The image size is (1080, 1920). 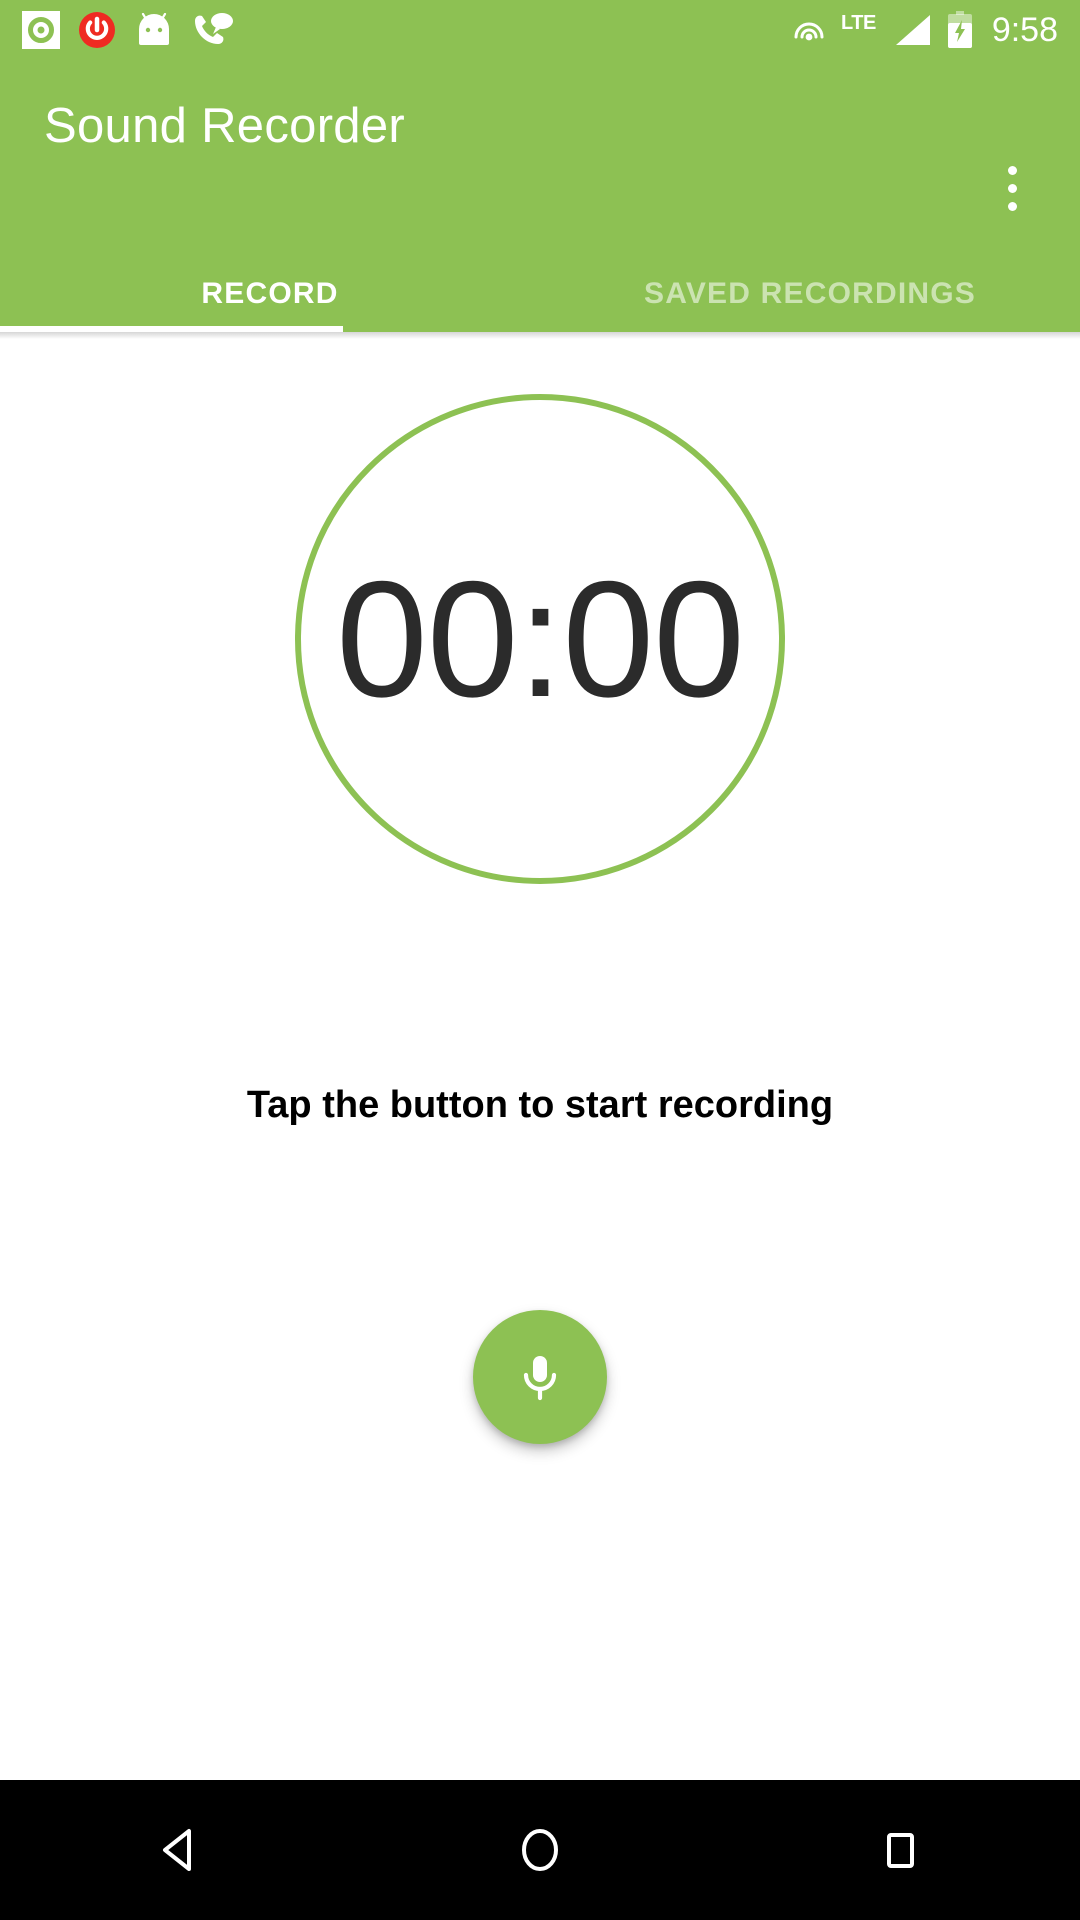 I want to click on recents-square-icon, so click(x=900, y=1850).